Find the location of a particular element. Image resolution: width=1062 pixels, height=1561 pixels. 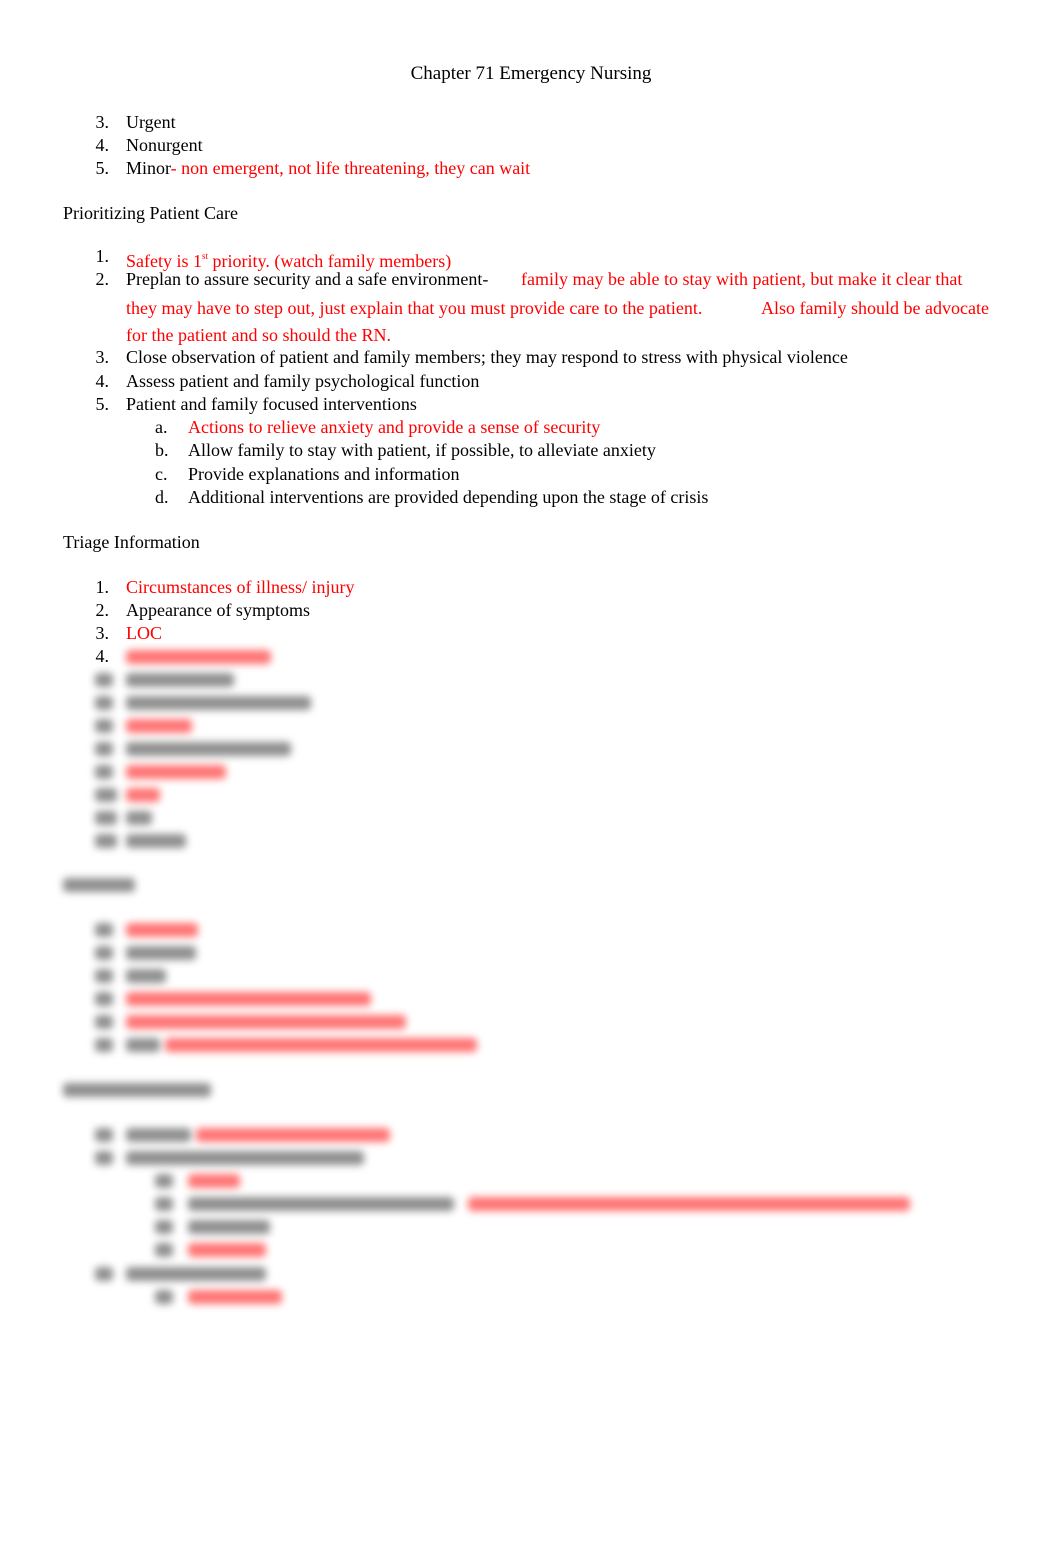

item-number: b. is located at coordinates (162, 450).